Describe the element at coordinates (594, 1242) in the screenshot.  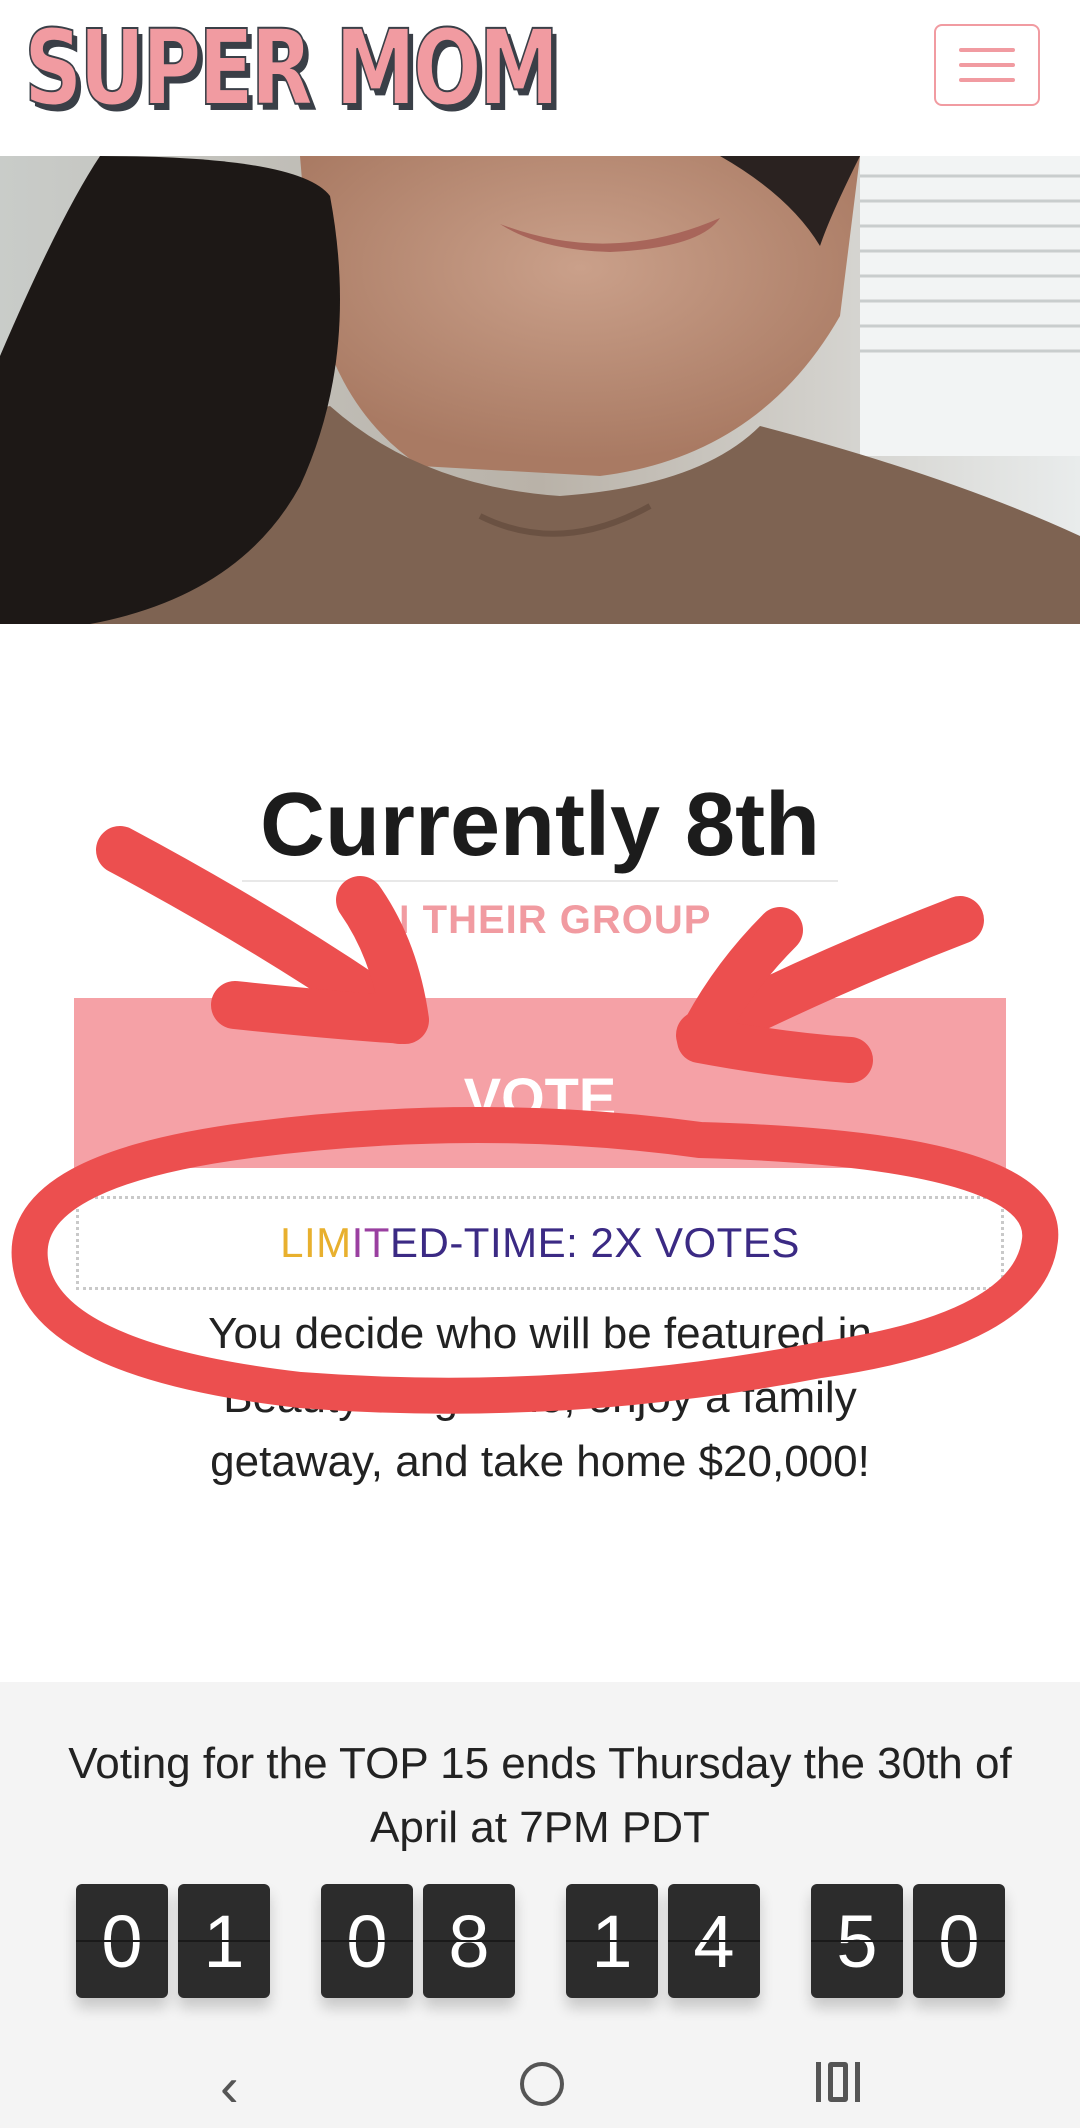
I see `promo-text-3: ED-TIME: 2X VOTES` at that location.